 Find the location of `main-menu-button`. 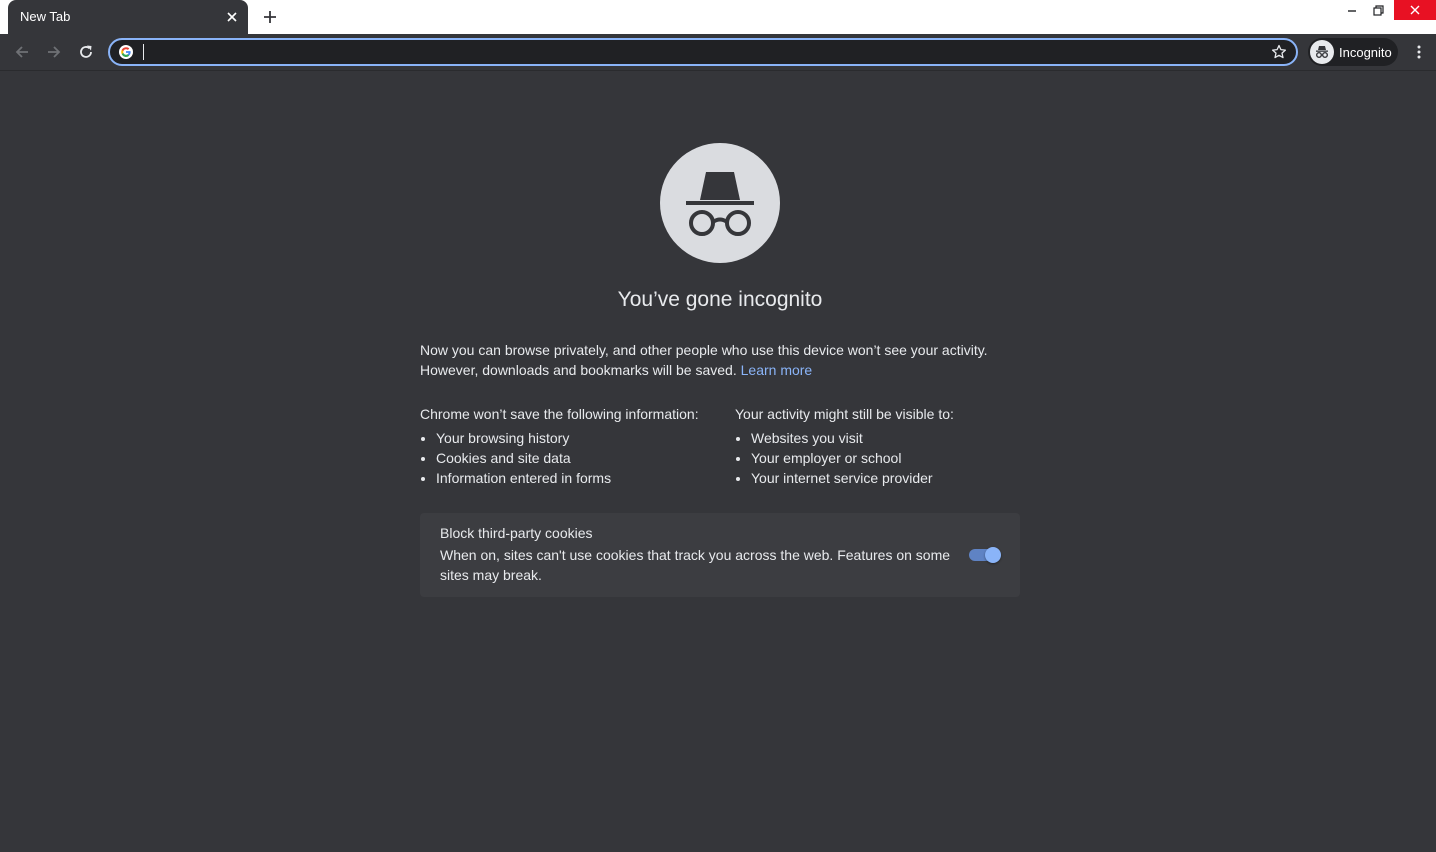

main-menu-button is located at coordinates (1419, 52).